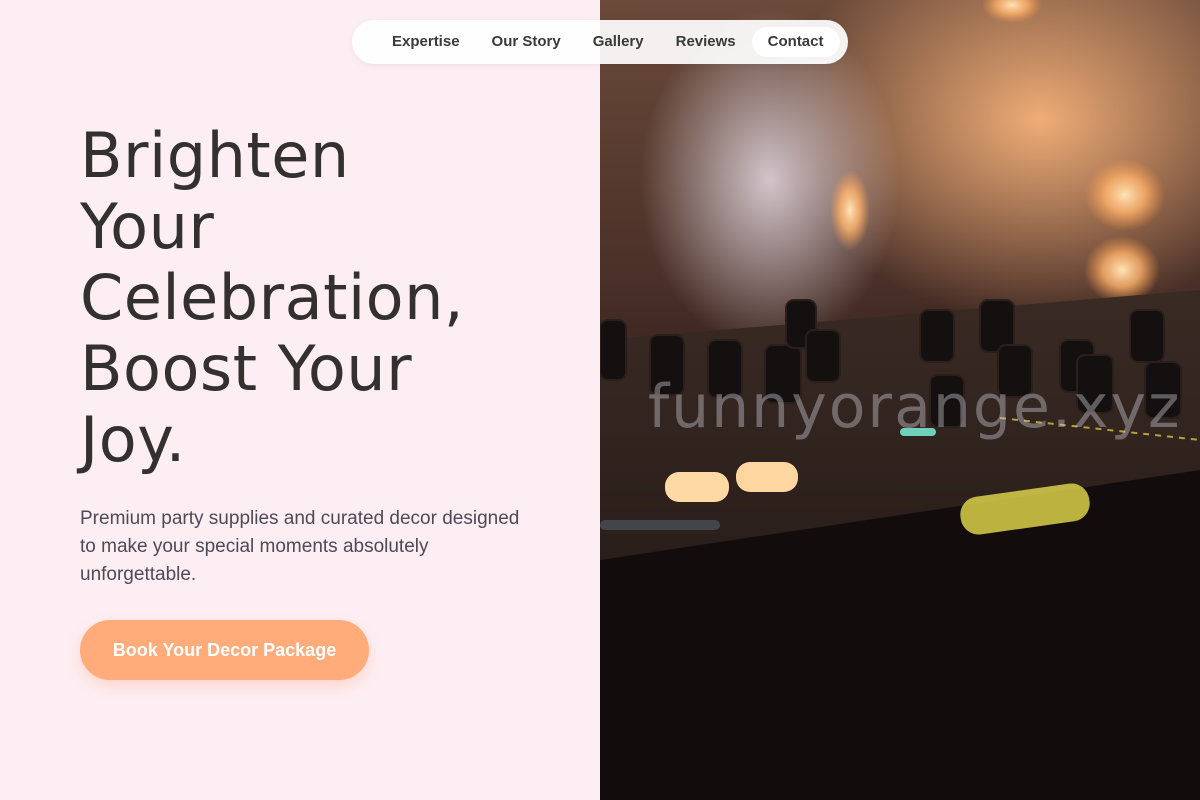 The height and width of the screenshot is (800, 1200). What do you see at coordinates (272, 297) in the screenshot?
I see `hero-title-line: Celebration,` at bounding box center [272, 297].